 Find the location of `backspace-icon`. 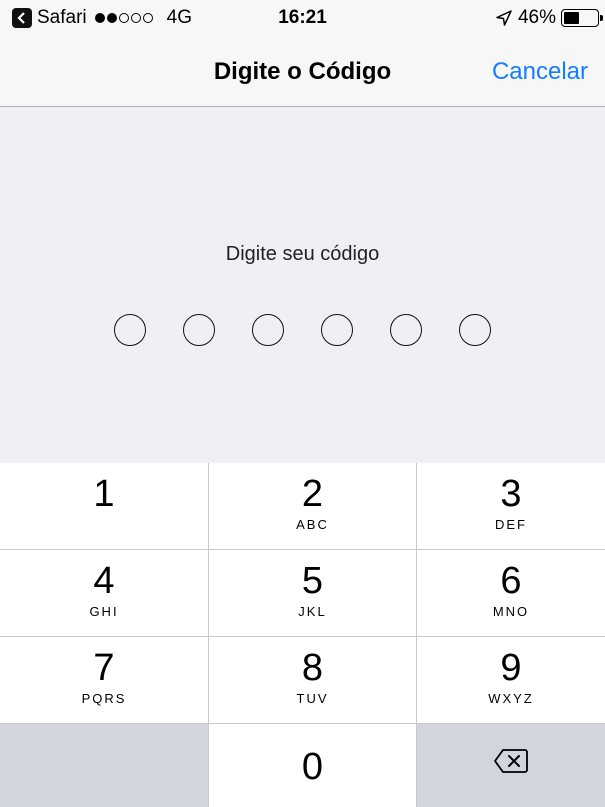

backspace-icon is located at coordinates (511, 761).